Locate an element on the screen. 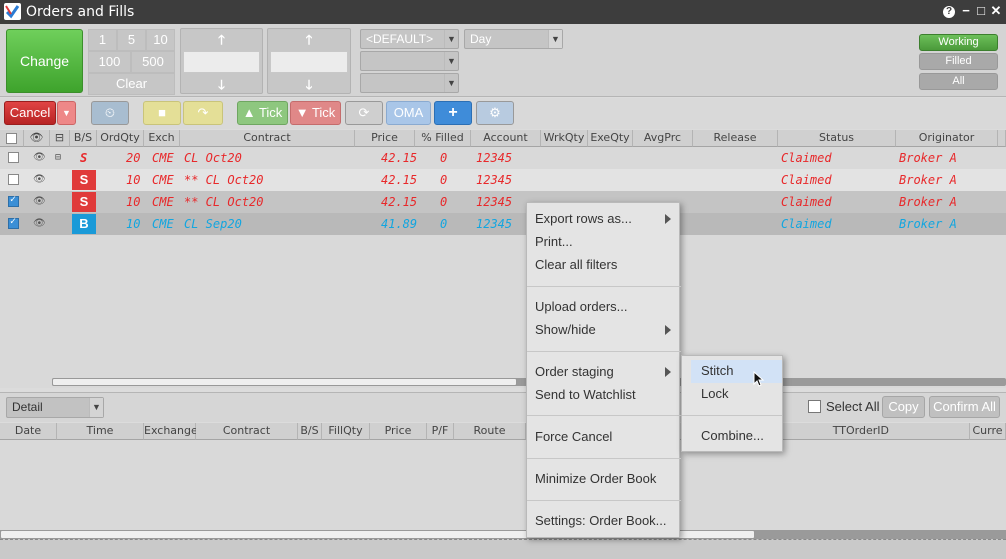 Image resolution: width=1006 pixels, height=559 pixels. submenu-lock: Lock is located at coordinates (714, 394).